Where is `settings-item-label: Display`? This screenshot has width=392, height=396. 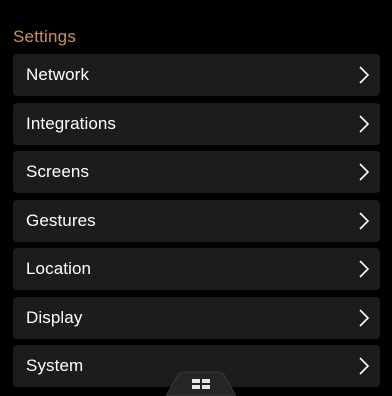
settings-item-label: Display is located at coordinates (54, 317).